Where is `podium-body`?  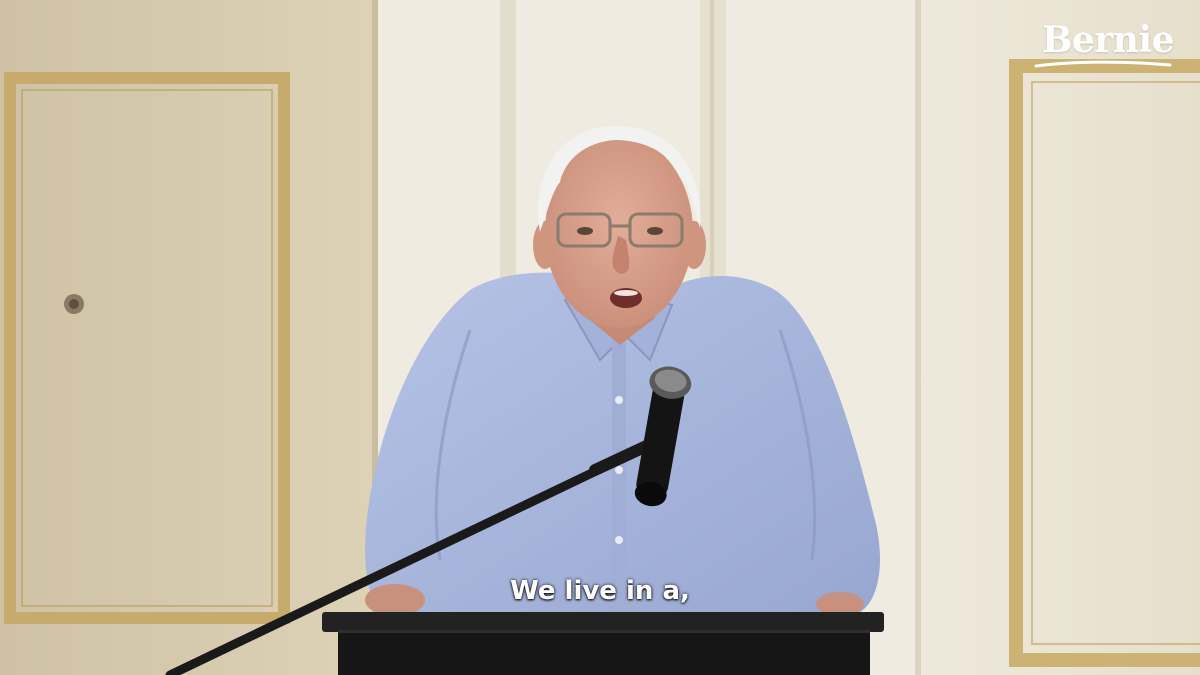
podium-body is located at coordinates (604, 652).